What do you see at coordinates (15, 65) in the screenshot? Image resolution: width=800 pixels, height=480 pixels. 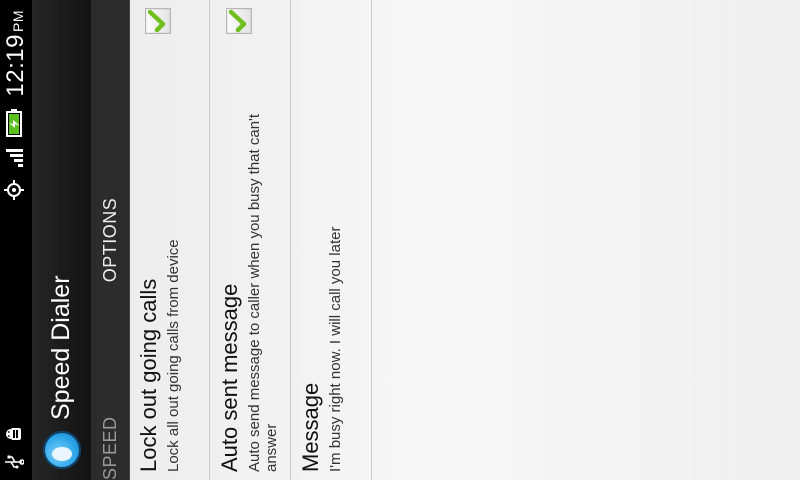 I see `clock-time: 12:19` at bounding box center [15, 65].